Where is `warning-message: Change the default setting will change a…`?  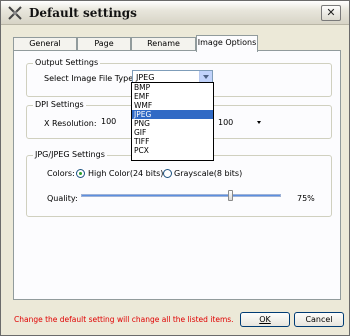 warning-message: Change the default setting will change a… is located at coordinates (124, 319).